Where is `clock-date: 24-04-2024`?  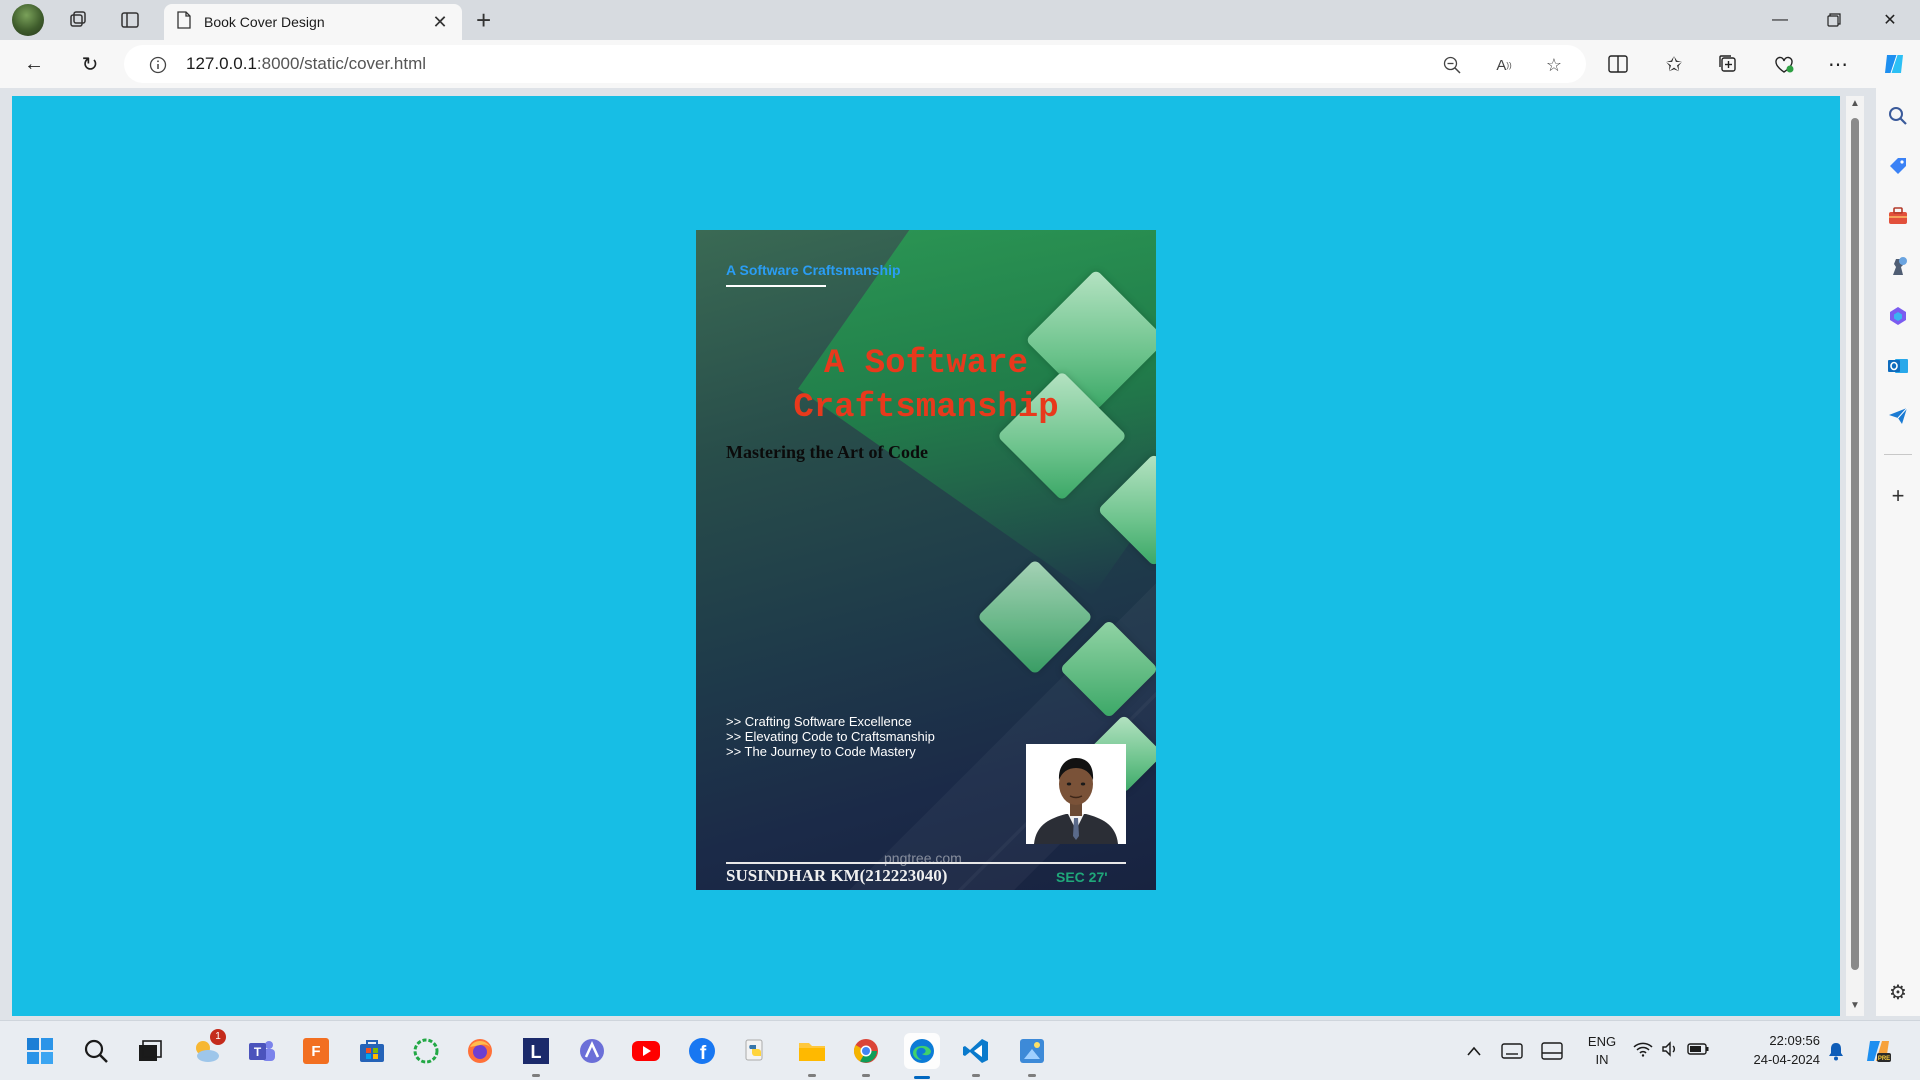 clock-date: 24-04-2024 is located at coordinates (1787, 1059).